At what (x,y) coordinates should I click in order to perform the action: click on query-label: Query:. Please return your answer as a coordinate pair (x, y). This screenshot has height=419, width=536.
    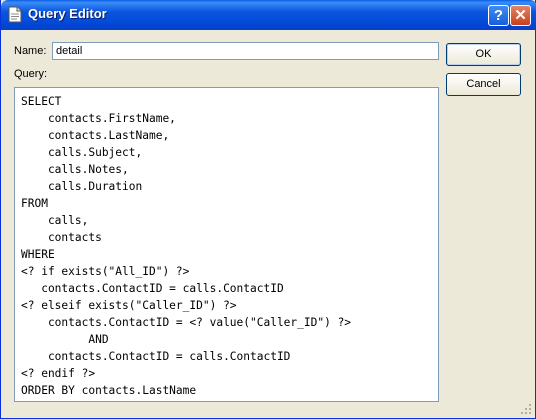
    Looking at the image, I should click on (31, 74).